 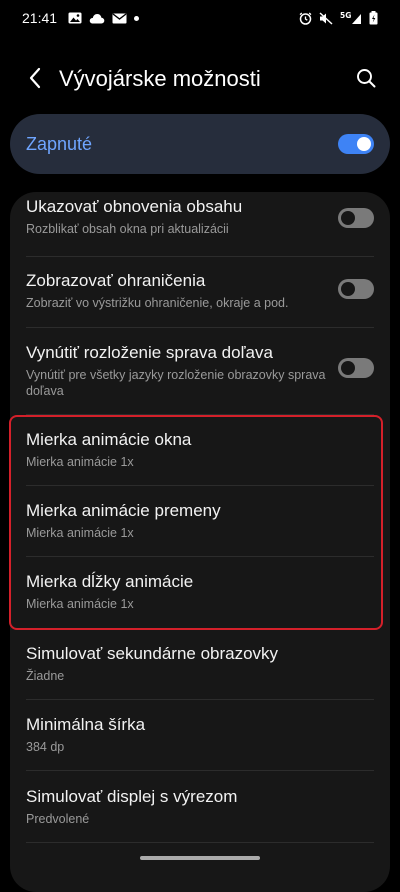 What do you see at coordinates (40, 18) in the screenshot?
I see `status-time: 21:41` at bounding box center [40, 18].